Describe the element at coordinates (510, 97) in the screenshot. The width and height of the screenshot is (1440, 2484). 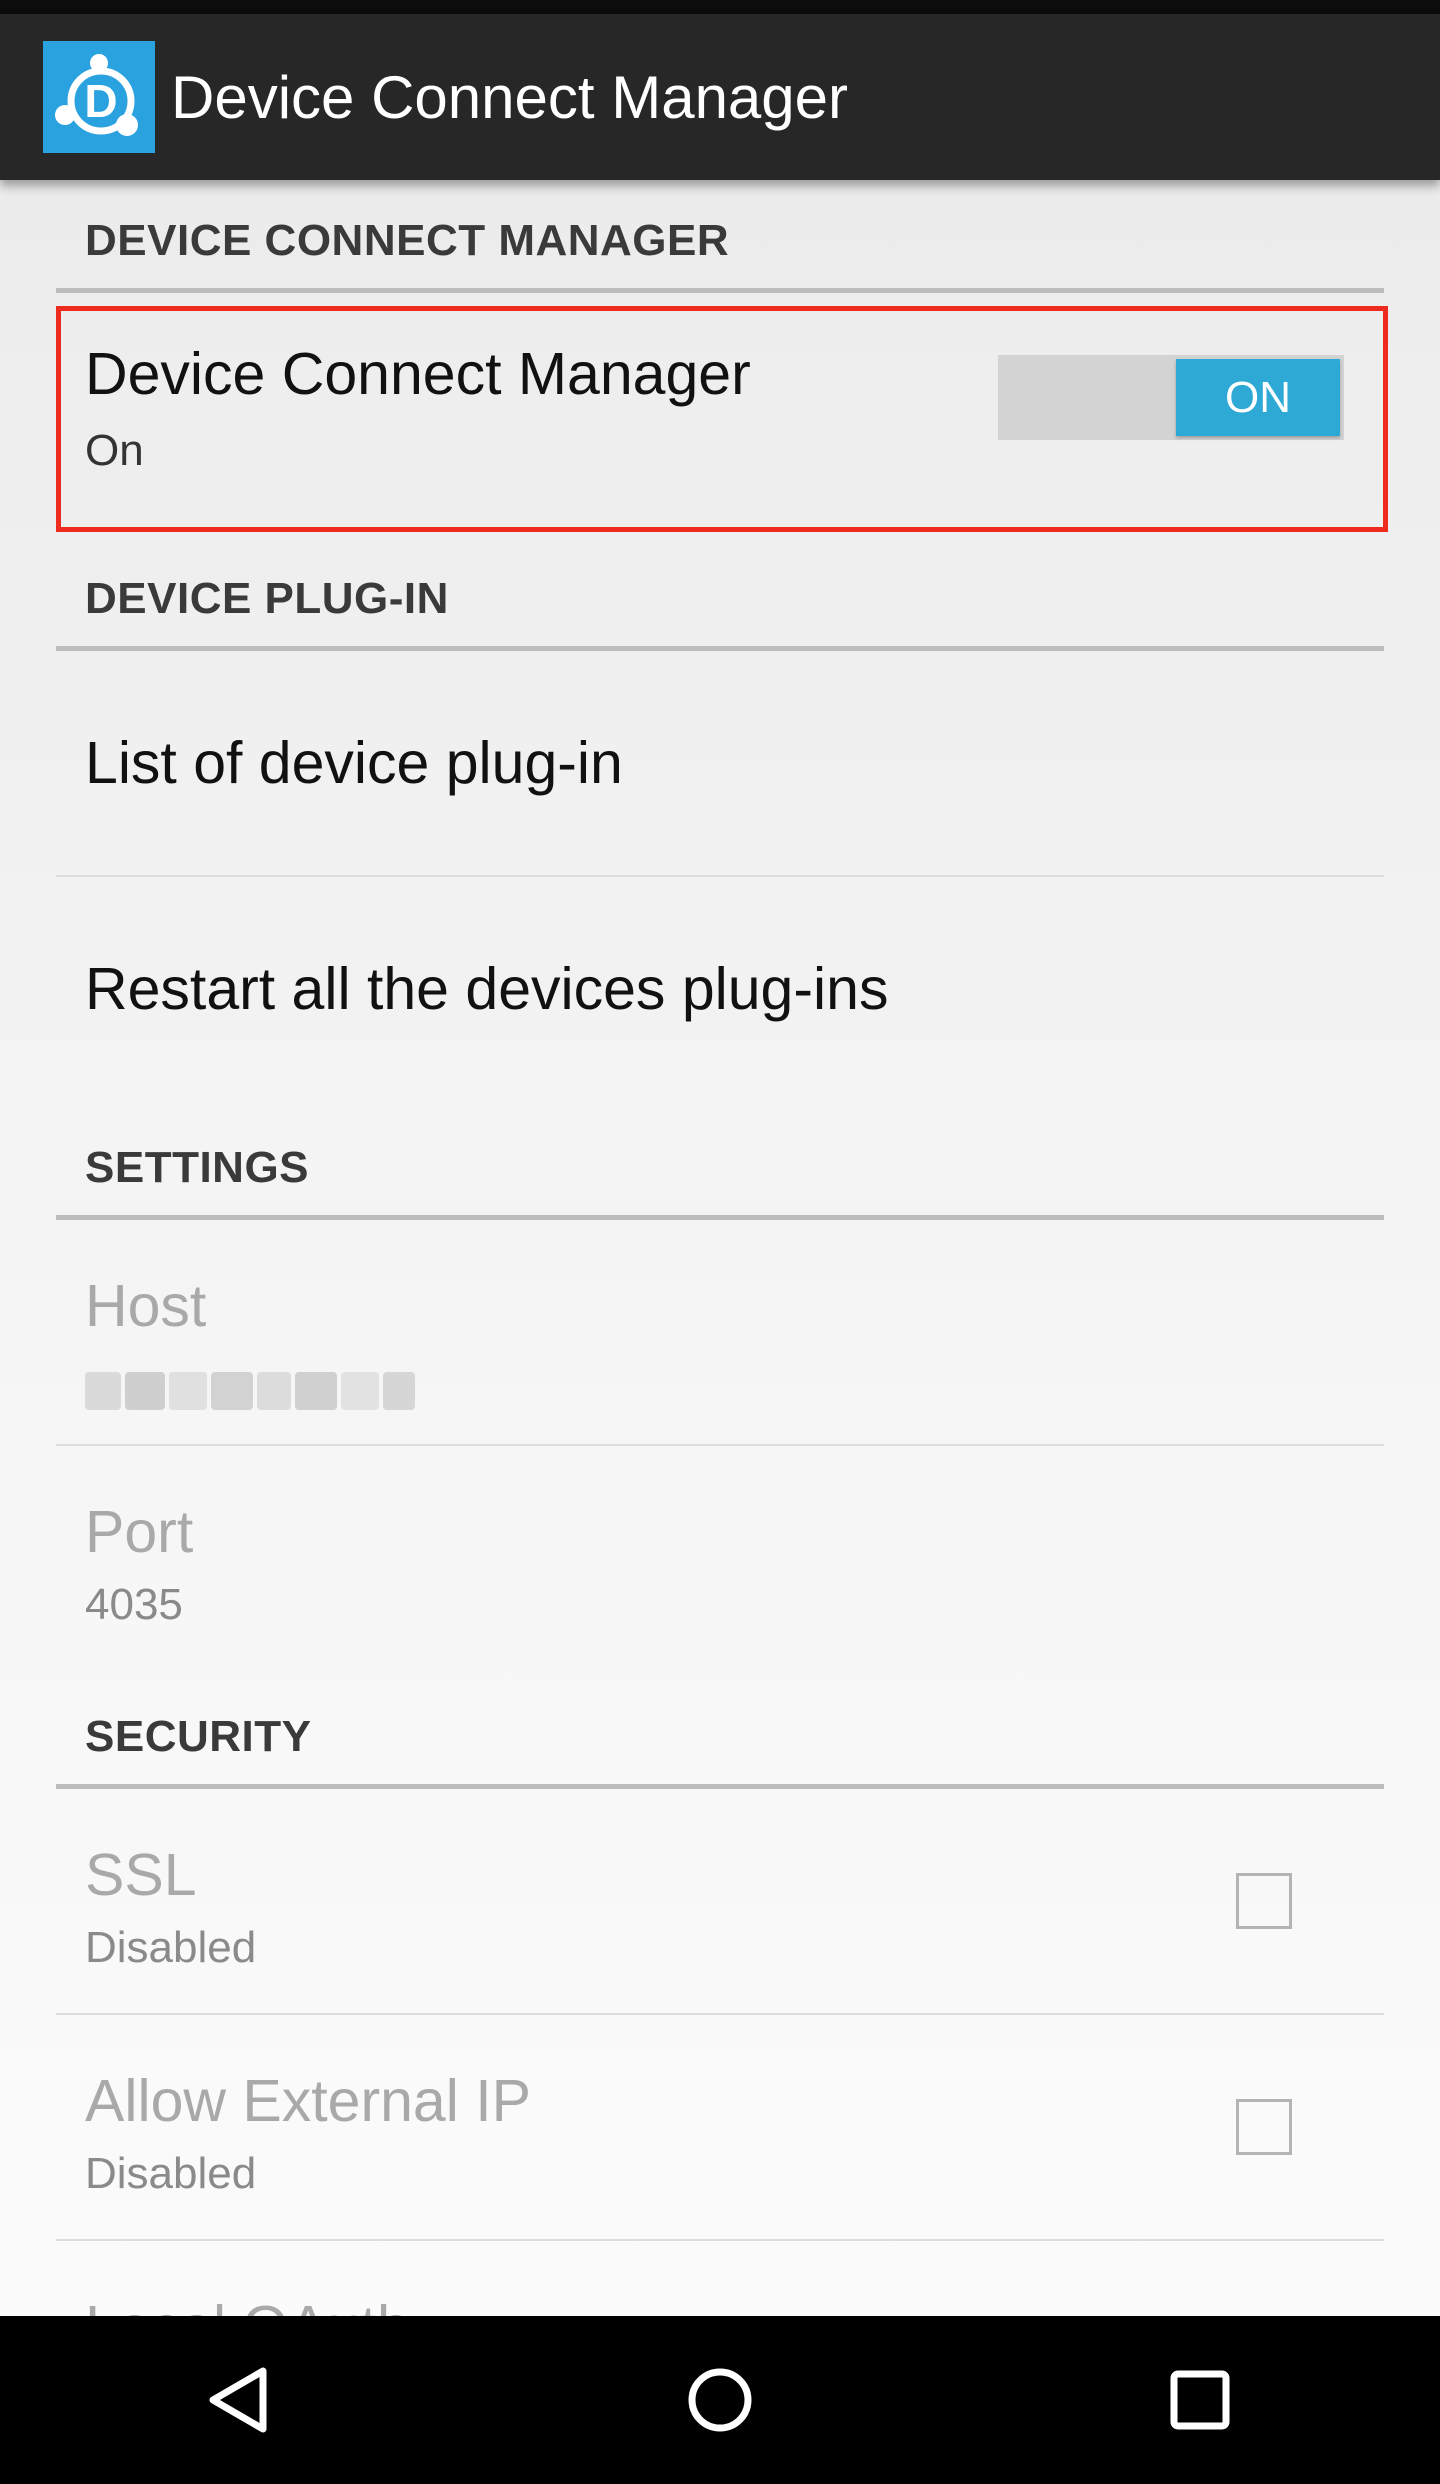
I see `app-title: Device Connect Manager` at that location.